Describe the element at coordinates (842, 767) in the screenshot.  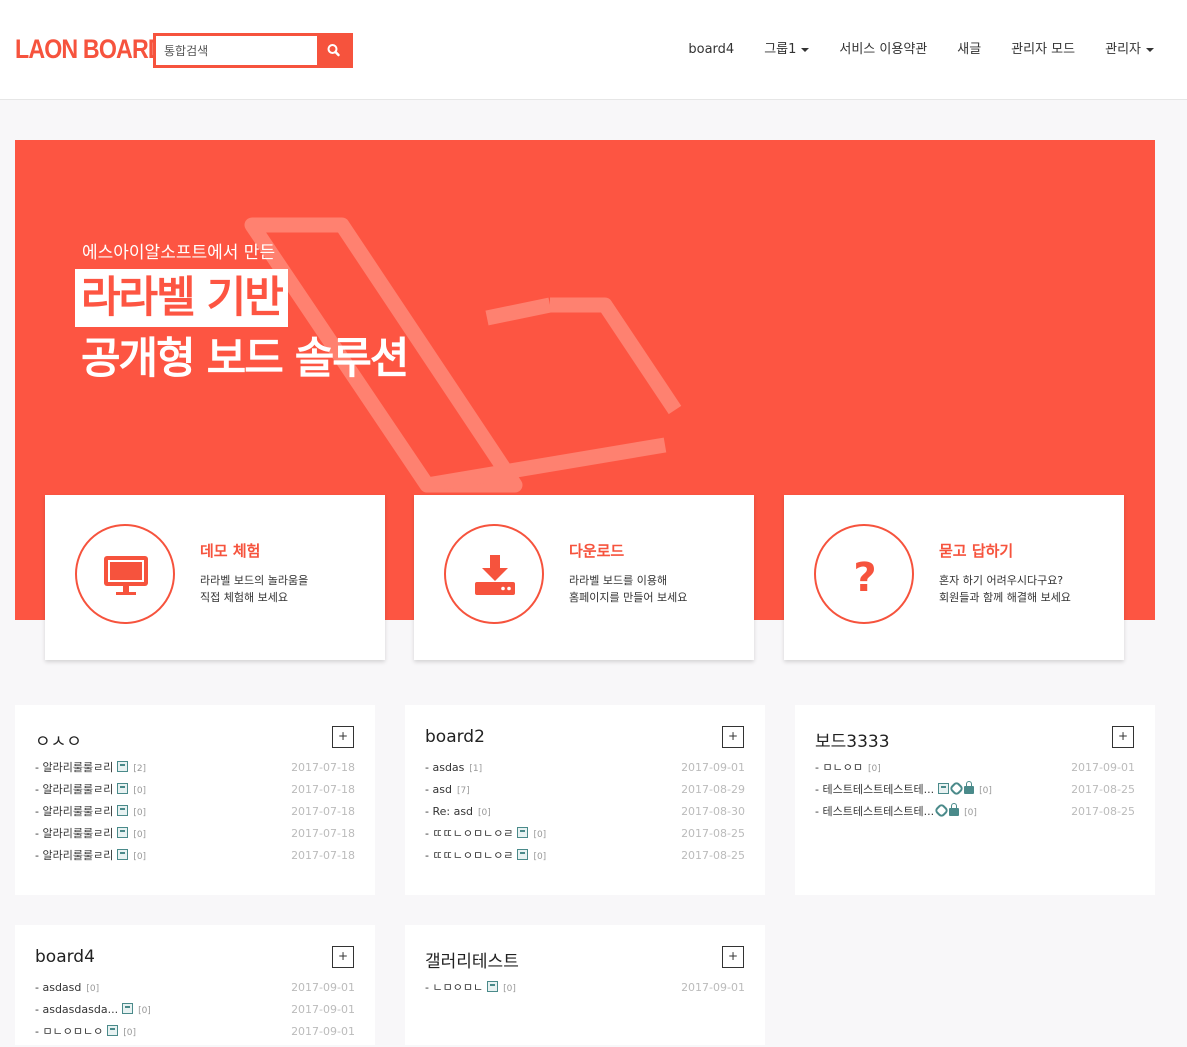
I see `post-title: ㅁㄴㅇㅁ` at that location.